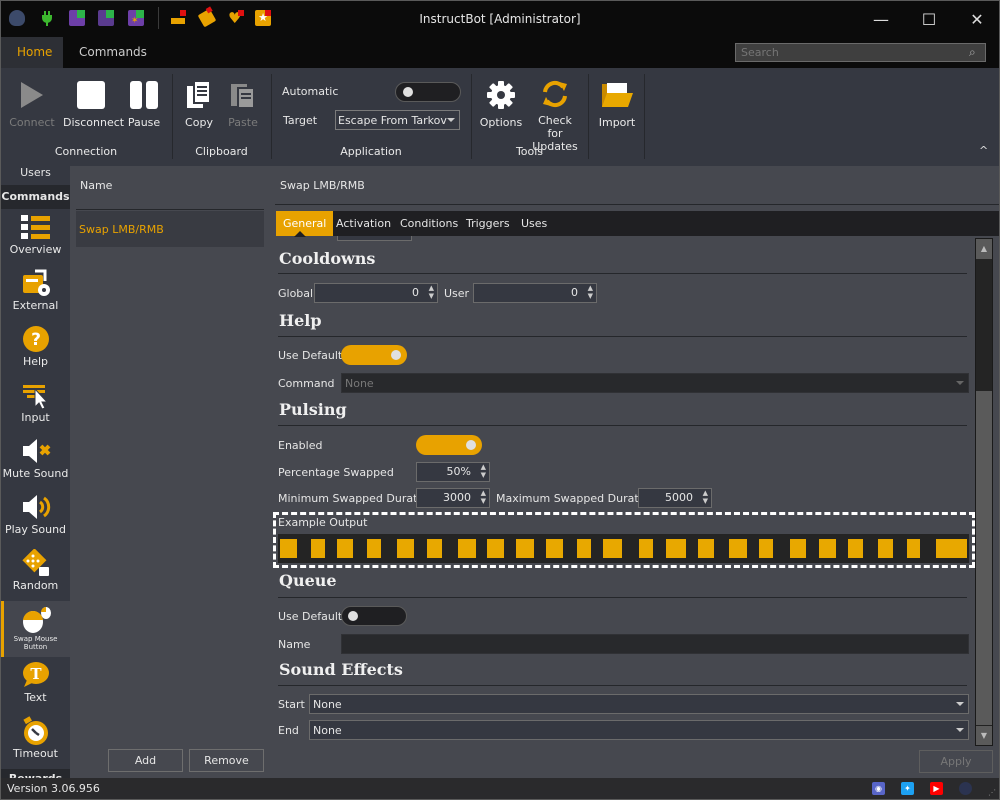 Image resolution: width=1000 pixels, height=800 pixels. I want to click on help-command-select: None, so click(655, 383).